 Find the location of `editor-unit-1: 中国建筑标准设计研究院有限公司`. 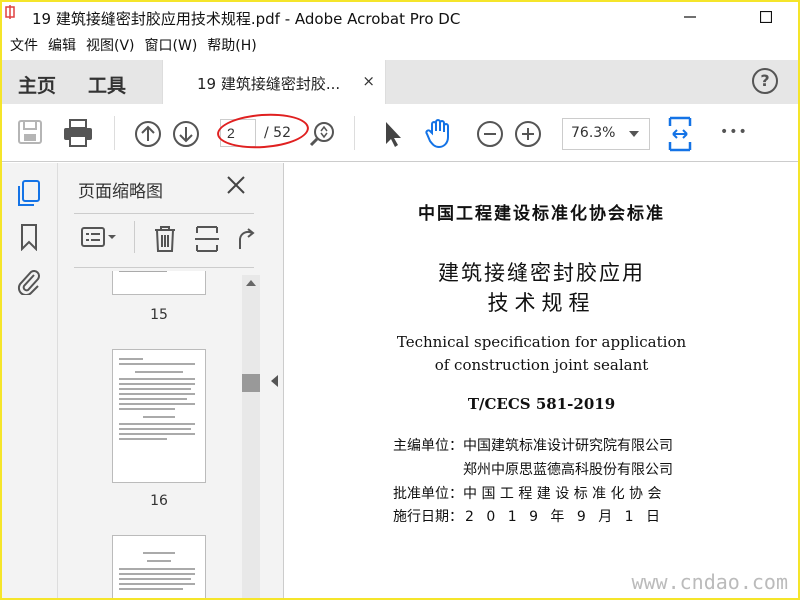

editor-unit-1: 中国建筑标准设计研究院有限公司 is located at coordinates (568, 446).